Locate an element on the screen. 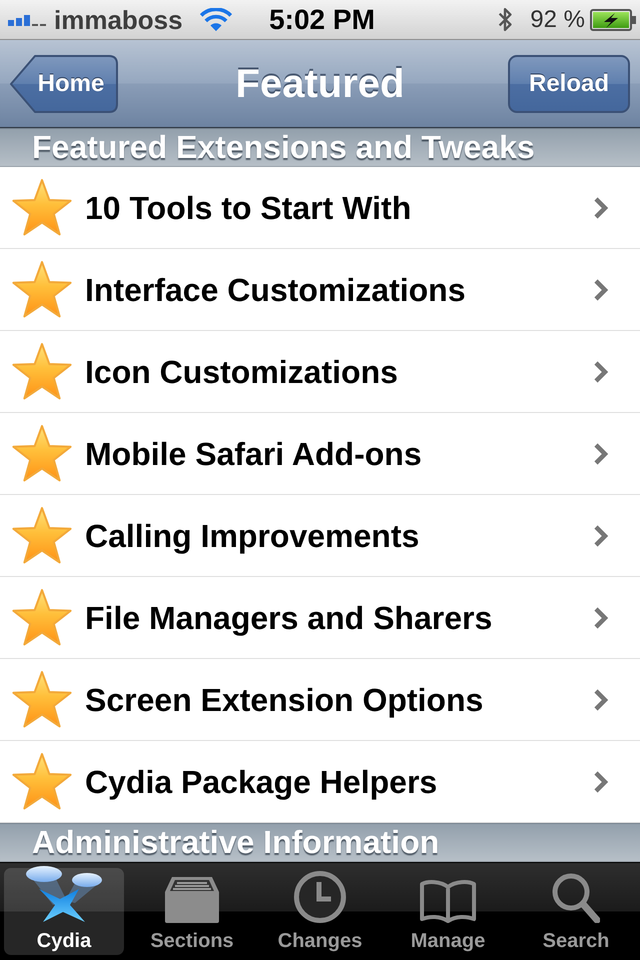 The image size is (640, 960). tab: Sections is located at coordinates (192, 911).